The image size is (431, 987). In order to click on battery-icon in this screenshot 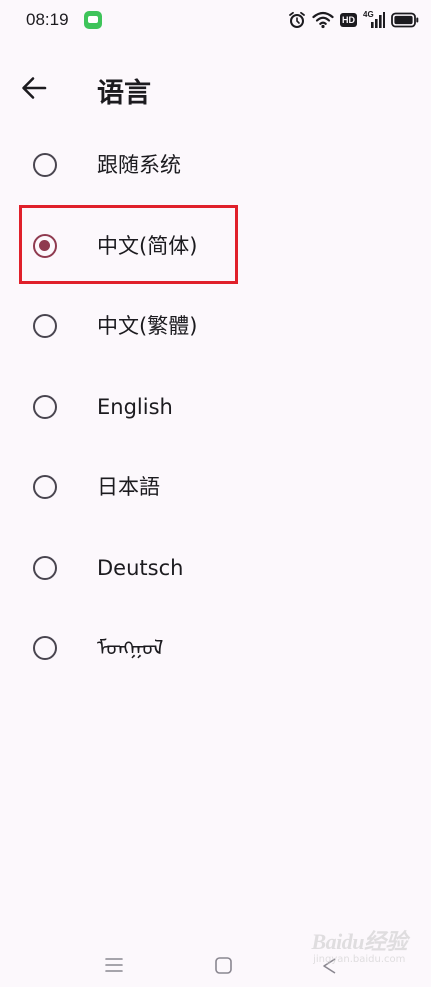, I will do `click(405, 20)`.